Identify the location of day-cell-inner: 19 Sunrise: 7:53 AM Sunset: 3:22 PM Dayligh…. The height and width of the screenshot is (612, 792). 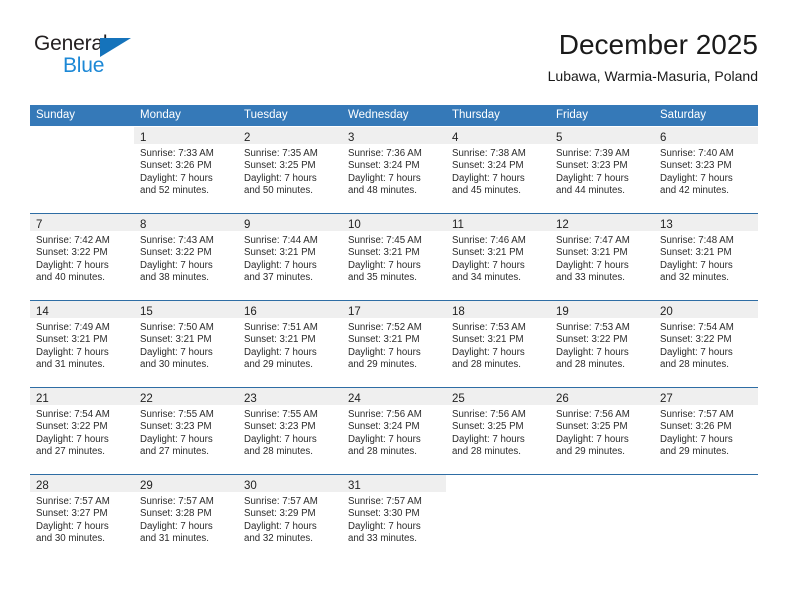
(602, 344).